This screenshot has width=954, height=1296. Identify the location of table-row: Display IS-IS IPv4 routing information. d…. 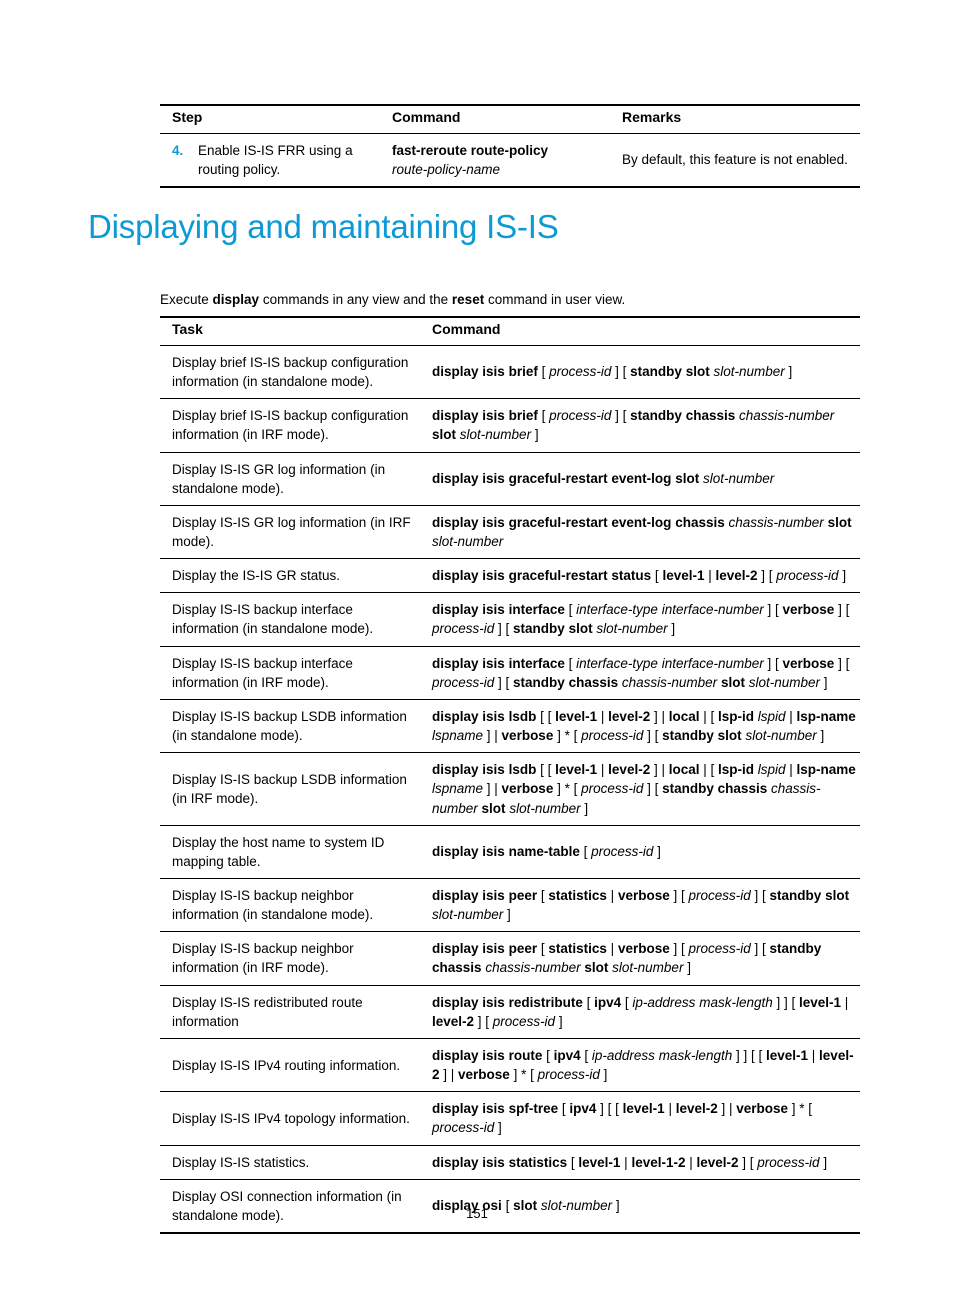
(510, 1064).